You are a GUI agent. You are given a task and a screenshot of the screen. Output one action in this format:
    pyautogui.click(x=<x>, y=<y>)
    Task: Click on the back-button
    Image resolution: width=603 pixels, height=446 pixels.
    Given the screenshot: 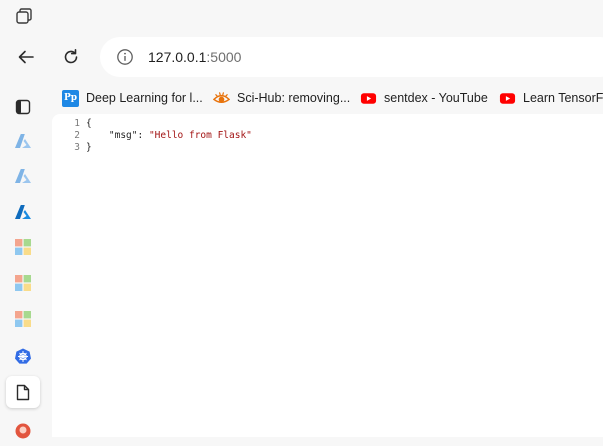 What is the action you would take?
    pyautogui.click(x=26, y=57)
    